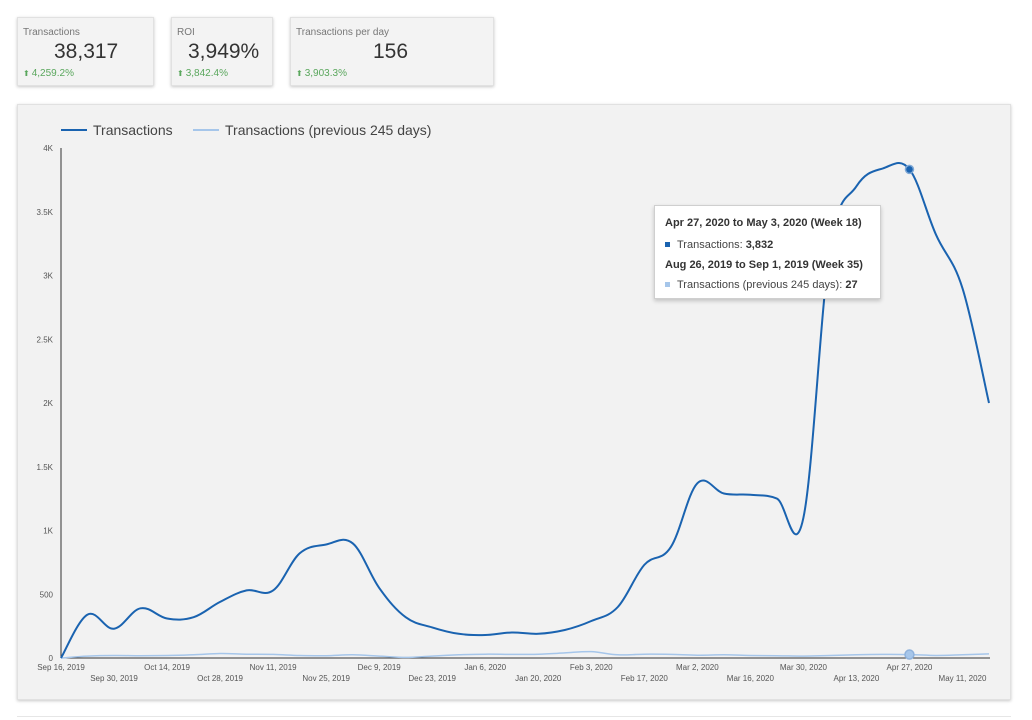  I want to click on kpi-change-value: 3,842.4%, so click(206, 73).